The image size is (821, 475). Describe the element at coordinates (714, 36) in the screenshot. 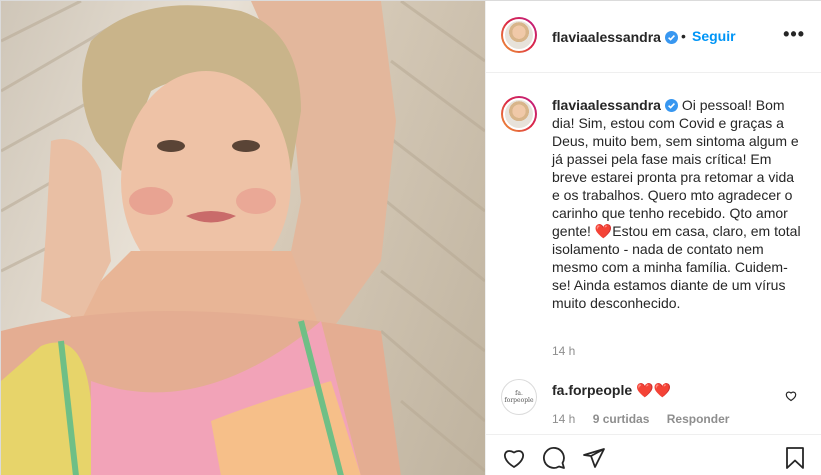

I see `follow-button: Seguir` at that location.